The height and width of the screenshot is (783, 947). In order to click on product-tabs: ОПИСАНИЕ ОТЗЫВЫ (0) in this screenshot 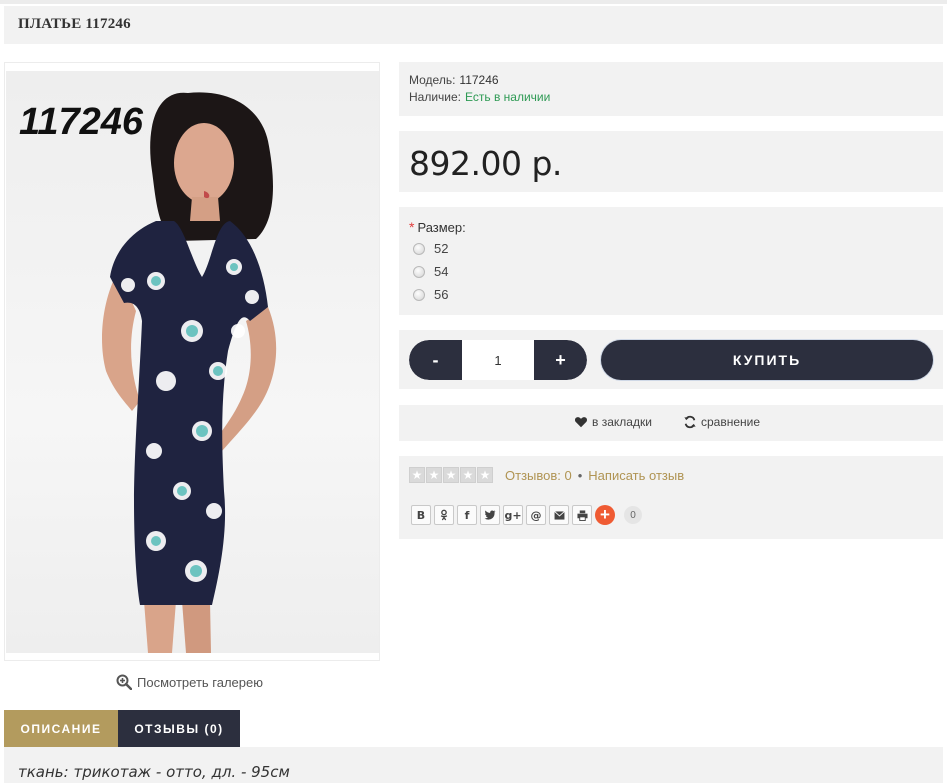, I will do `click(122, 728)`.